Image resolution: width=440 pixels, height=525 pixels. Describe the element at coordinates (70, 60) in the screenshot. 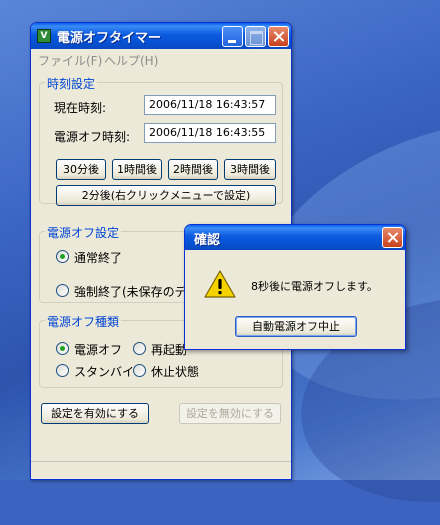

I see `menu-file: ファイル(F)` at that location.